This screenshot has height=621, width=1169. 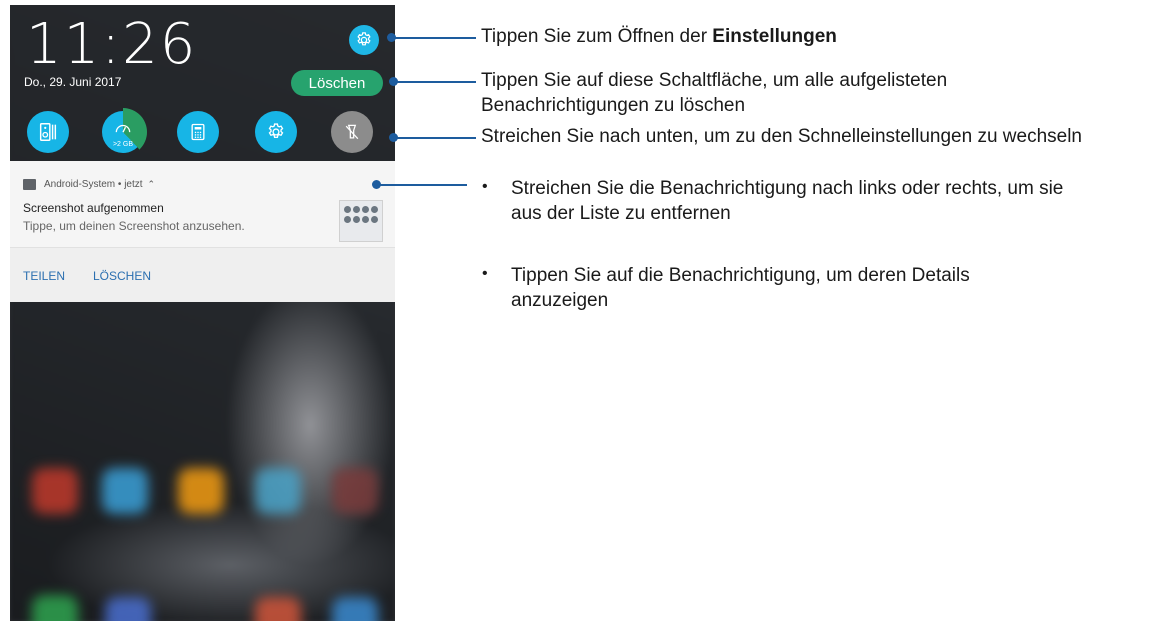 I want to click on quick-setting-audio-wizard, so click(x=48, y=132).